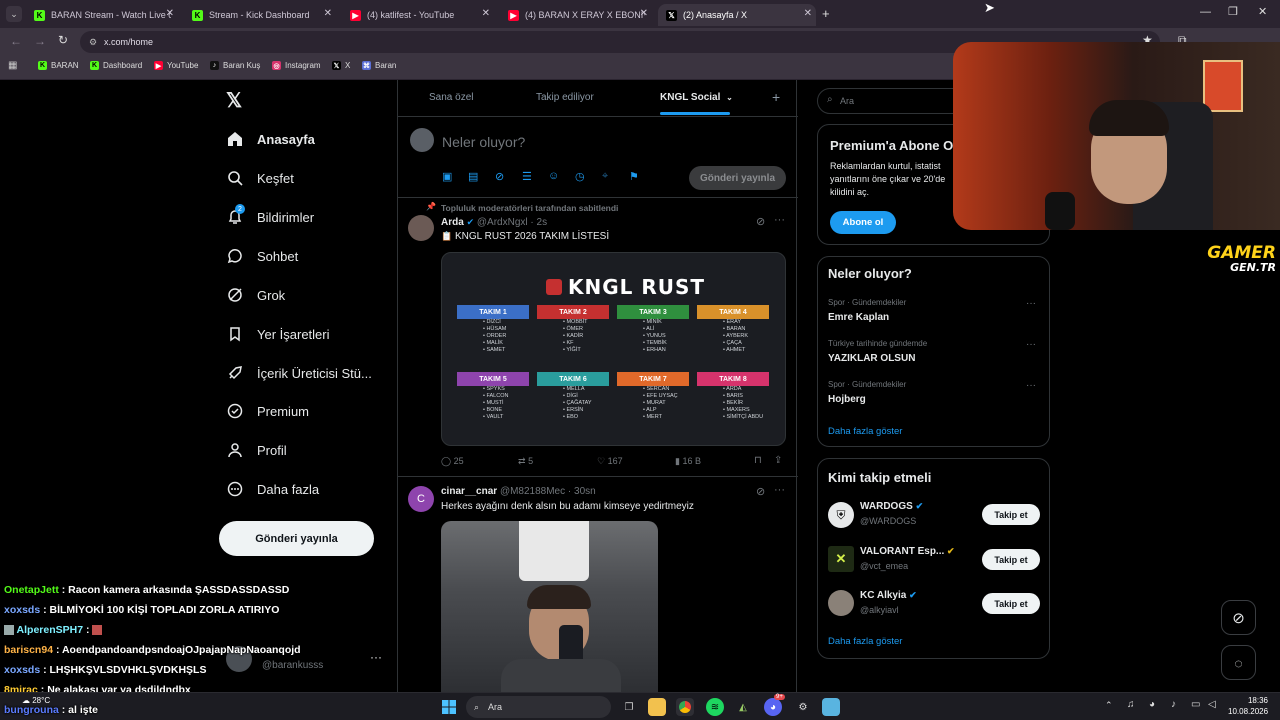 The height and width of the screenshot is (720, 1280). I want to click on window-close-button: ✕, so click(1262, 11).